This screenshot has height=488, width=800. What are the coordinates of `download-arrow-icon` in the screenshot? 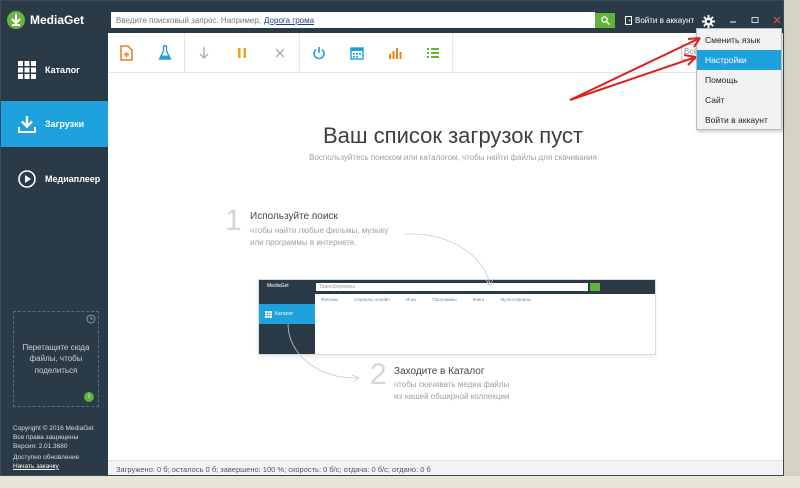 It's located at (204, 53).